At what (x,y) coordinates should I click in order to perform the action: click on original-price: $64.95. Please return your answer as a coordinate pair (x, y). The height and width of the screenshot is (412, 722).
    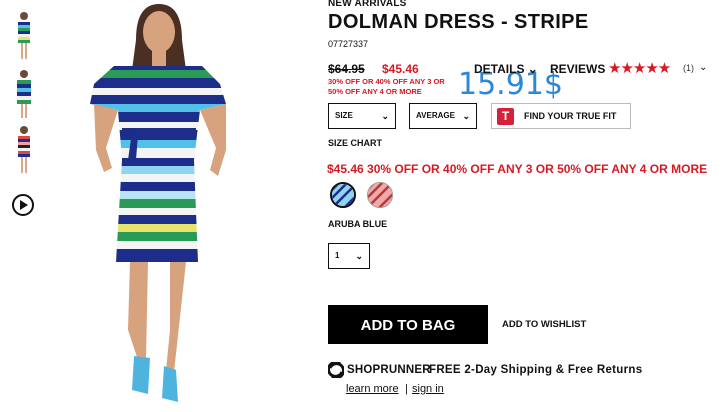
    Looking at the image, I should click on (346, 69).